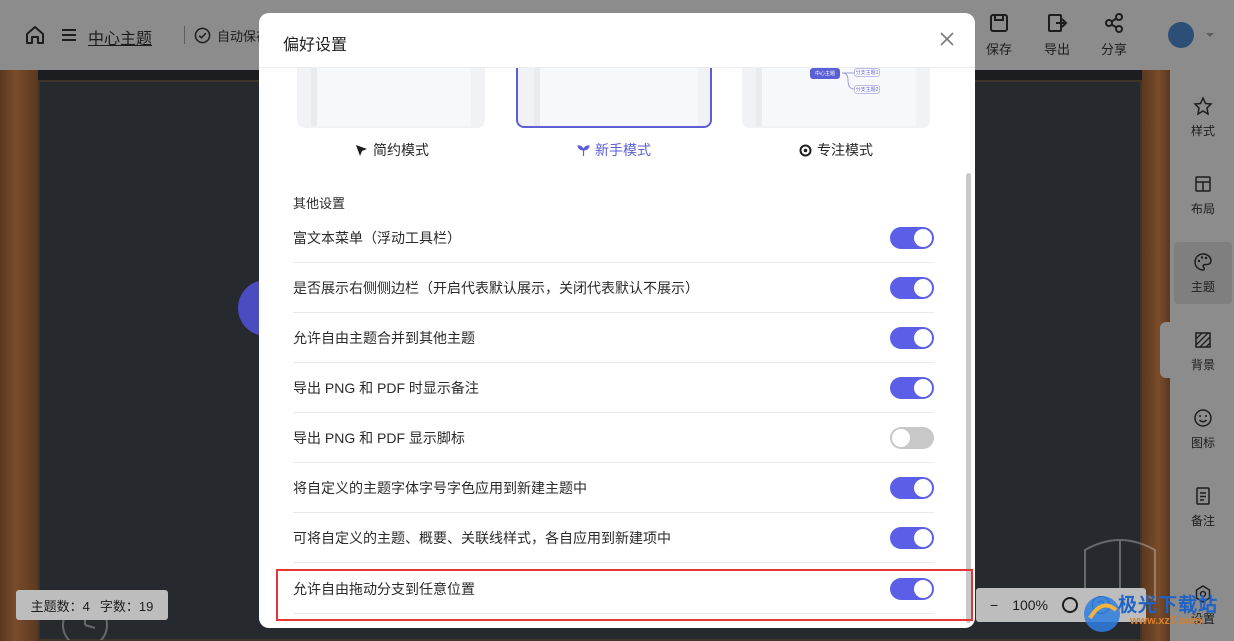 This screenshot has width=1234, height=641. What do you see at coordinates (496, 288) in the screenshot?
I see `setting-label: 是否展示右侧侧边栏（开启代表默认展示，关闭代表默认不展示）` at bounding box center [496, 288].